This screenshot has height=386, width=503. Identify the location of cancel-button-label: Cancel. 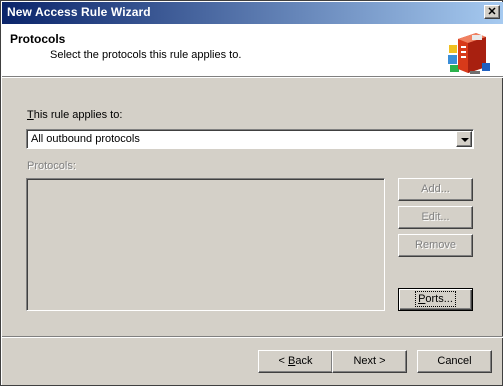
(454, 361).